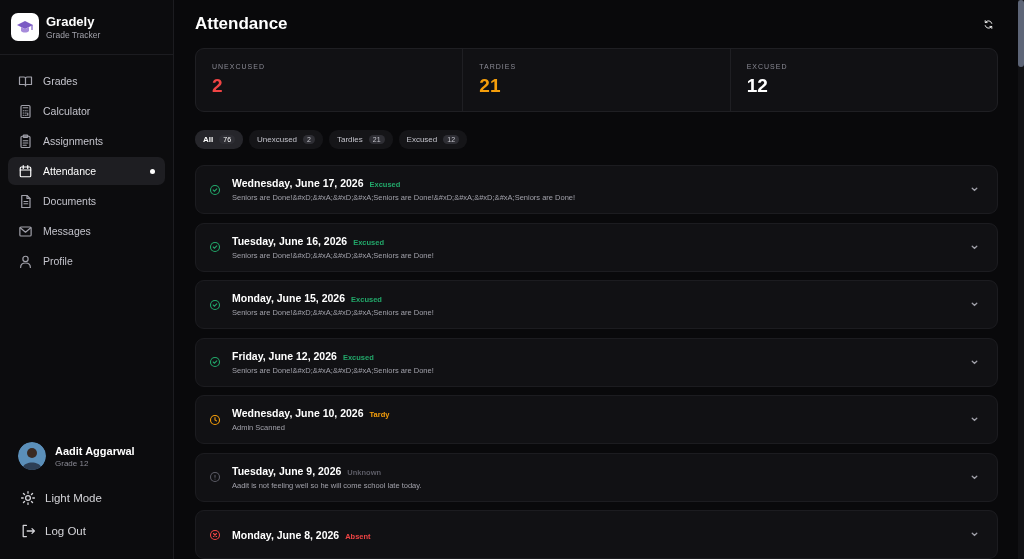 Image resolution: width=1024 pixels, height=559 pixels. What do you see at coordinates (215, 419) in the screenshot?
I see `clock-icon` at bounding box center [215, 419].